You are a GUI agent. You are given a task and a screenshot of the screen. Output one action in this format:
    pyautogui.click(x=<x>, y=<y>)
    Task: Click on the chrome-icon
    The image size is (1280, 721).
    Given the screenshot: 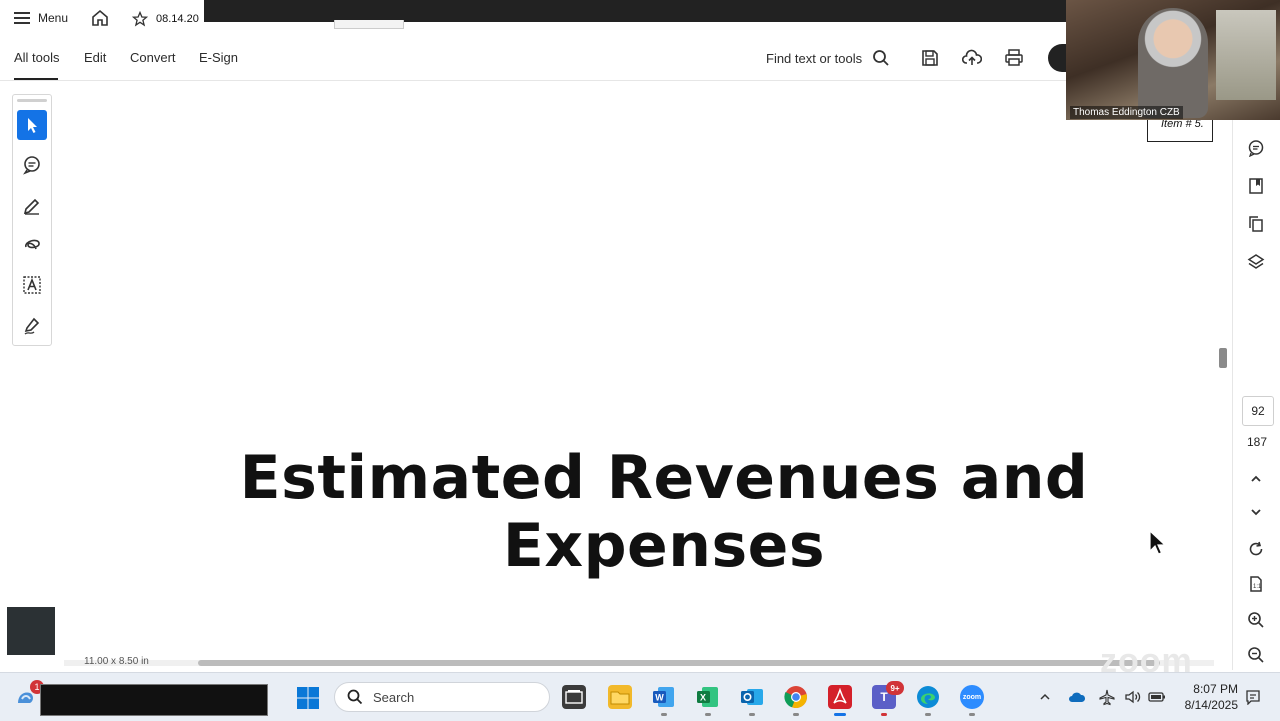 What is the action you would take?
    pyautogui.click(x=796, y=697)
    